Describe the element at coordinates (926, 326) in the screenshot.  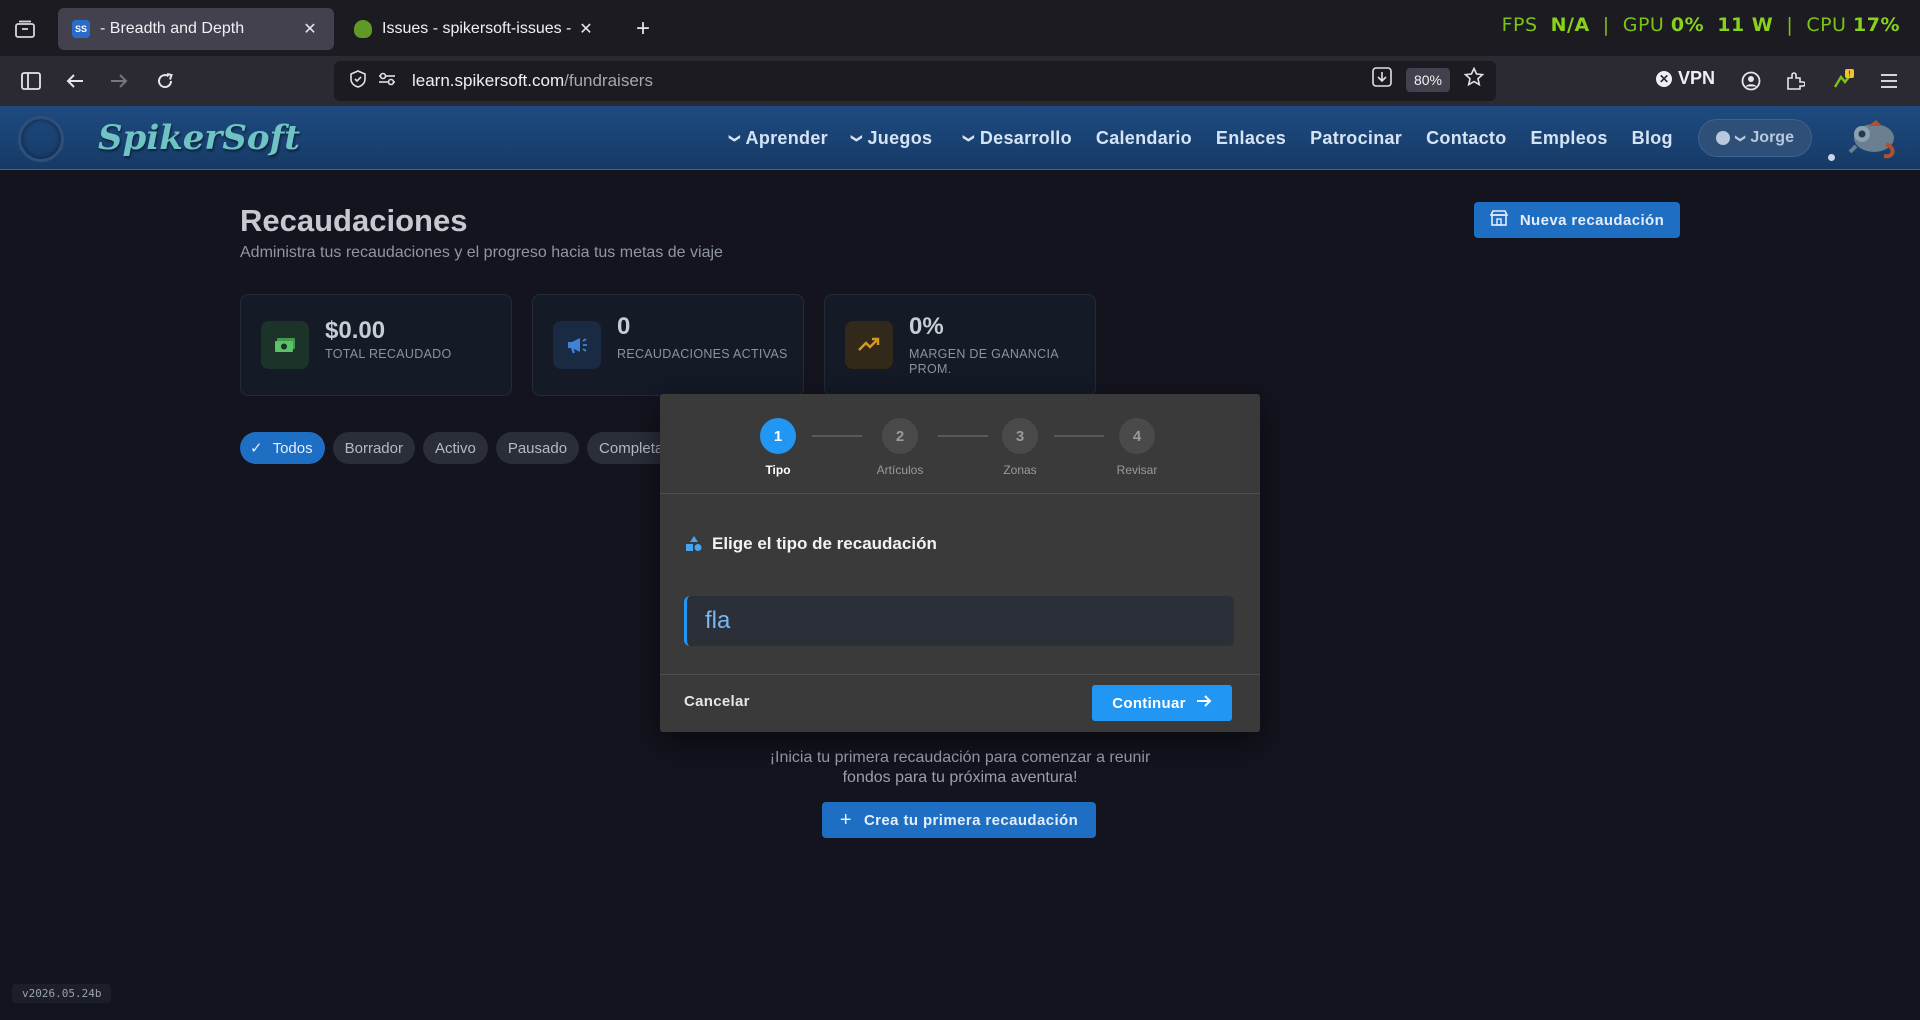
I see `stat-value: 0%` at that location.